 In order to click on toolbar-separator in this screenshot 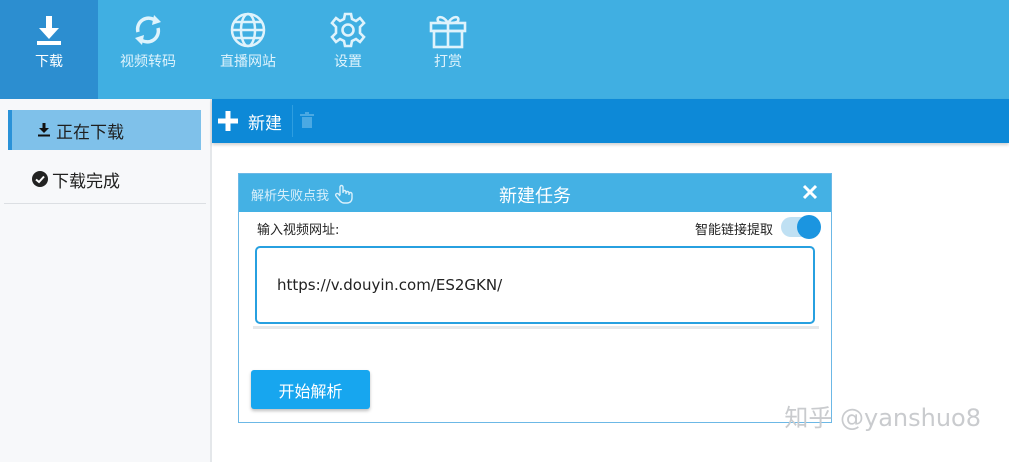, I will do `click(292, 121)`.